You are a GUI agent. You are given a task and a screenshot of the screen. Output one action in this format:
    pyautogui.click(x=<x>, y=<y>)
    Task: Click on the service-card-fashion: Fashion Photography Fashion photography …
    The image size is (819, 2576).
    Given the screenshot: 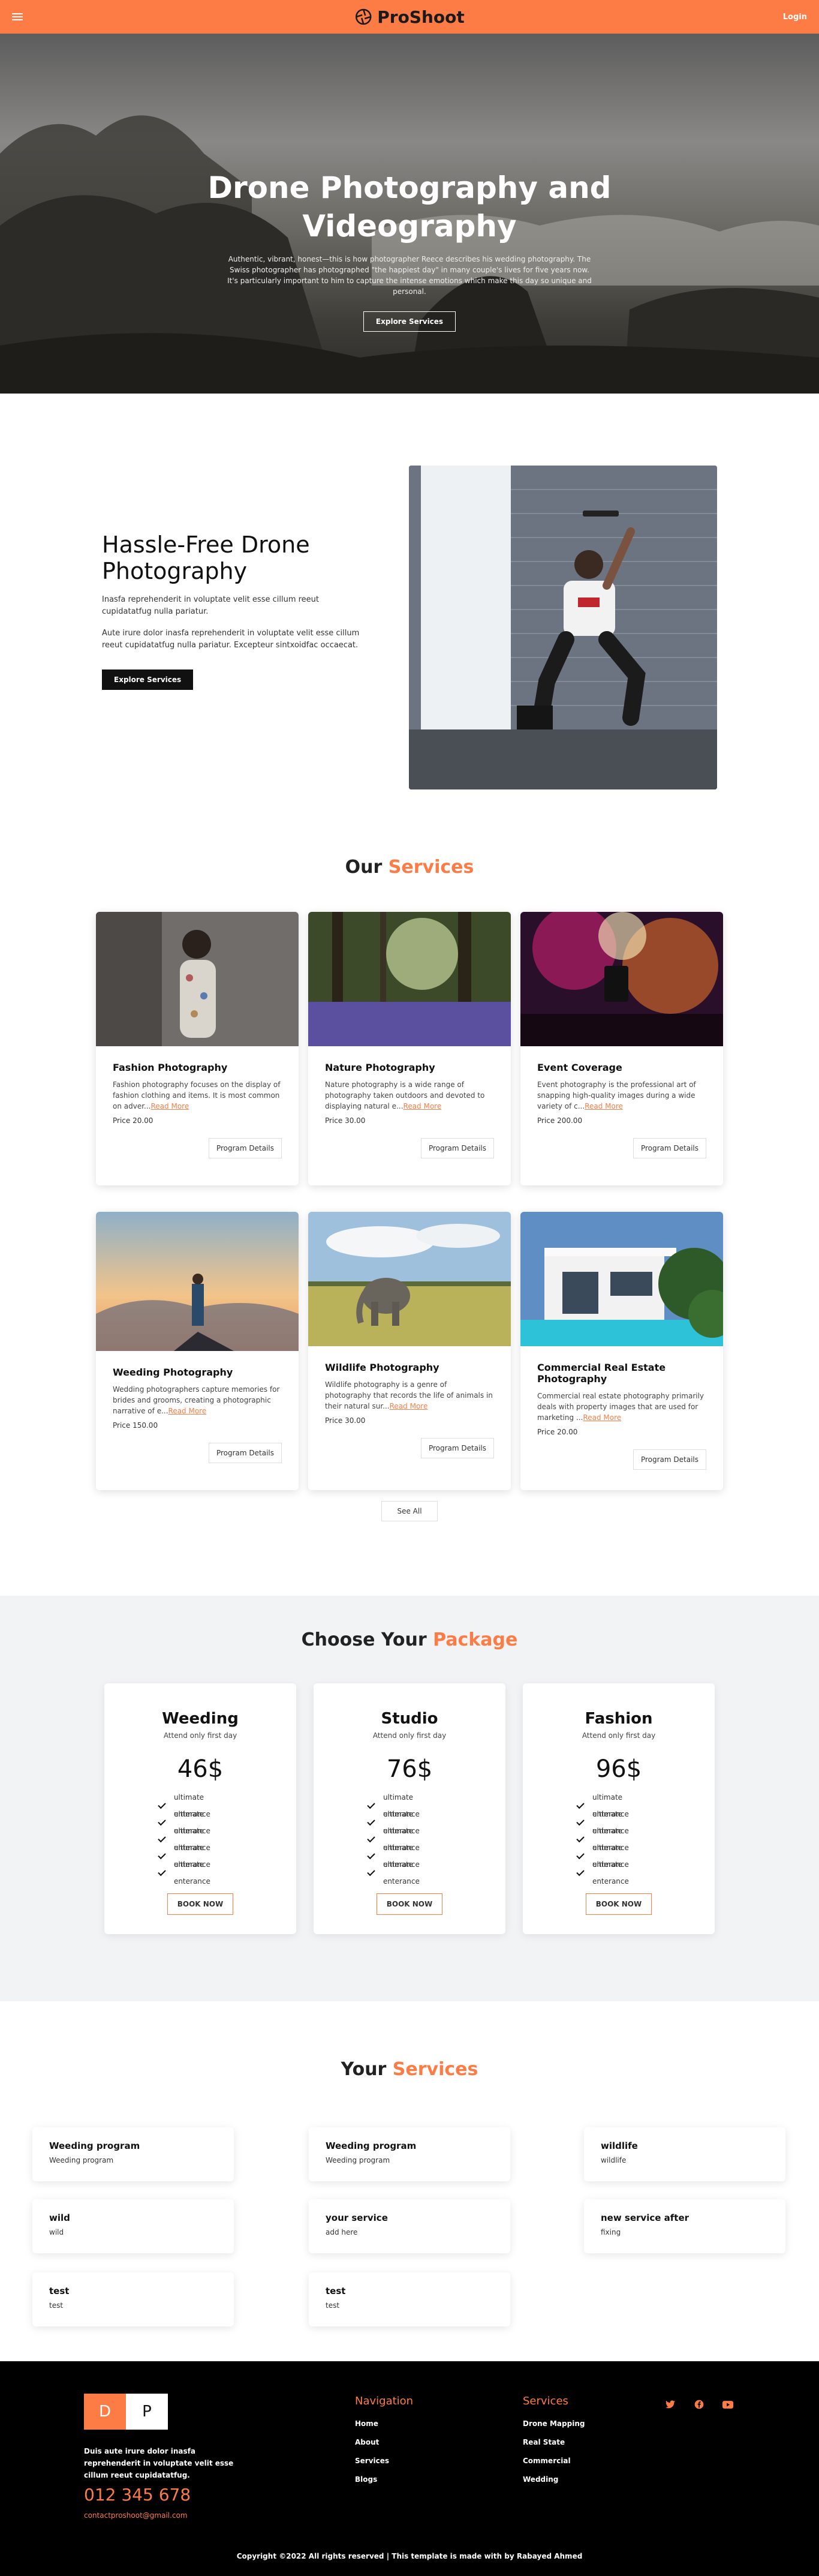 What is the action you would take?
    pyautogui.click(x=198, y=1048)
    